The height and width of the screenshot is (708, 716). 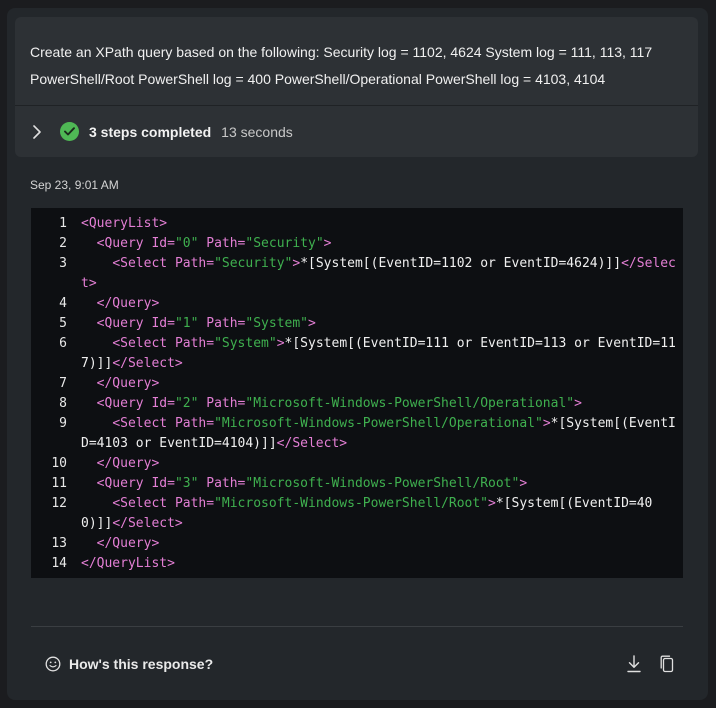 I want to click on feedback-button: How's this response?, so click(x=129, y=664).